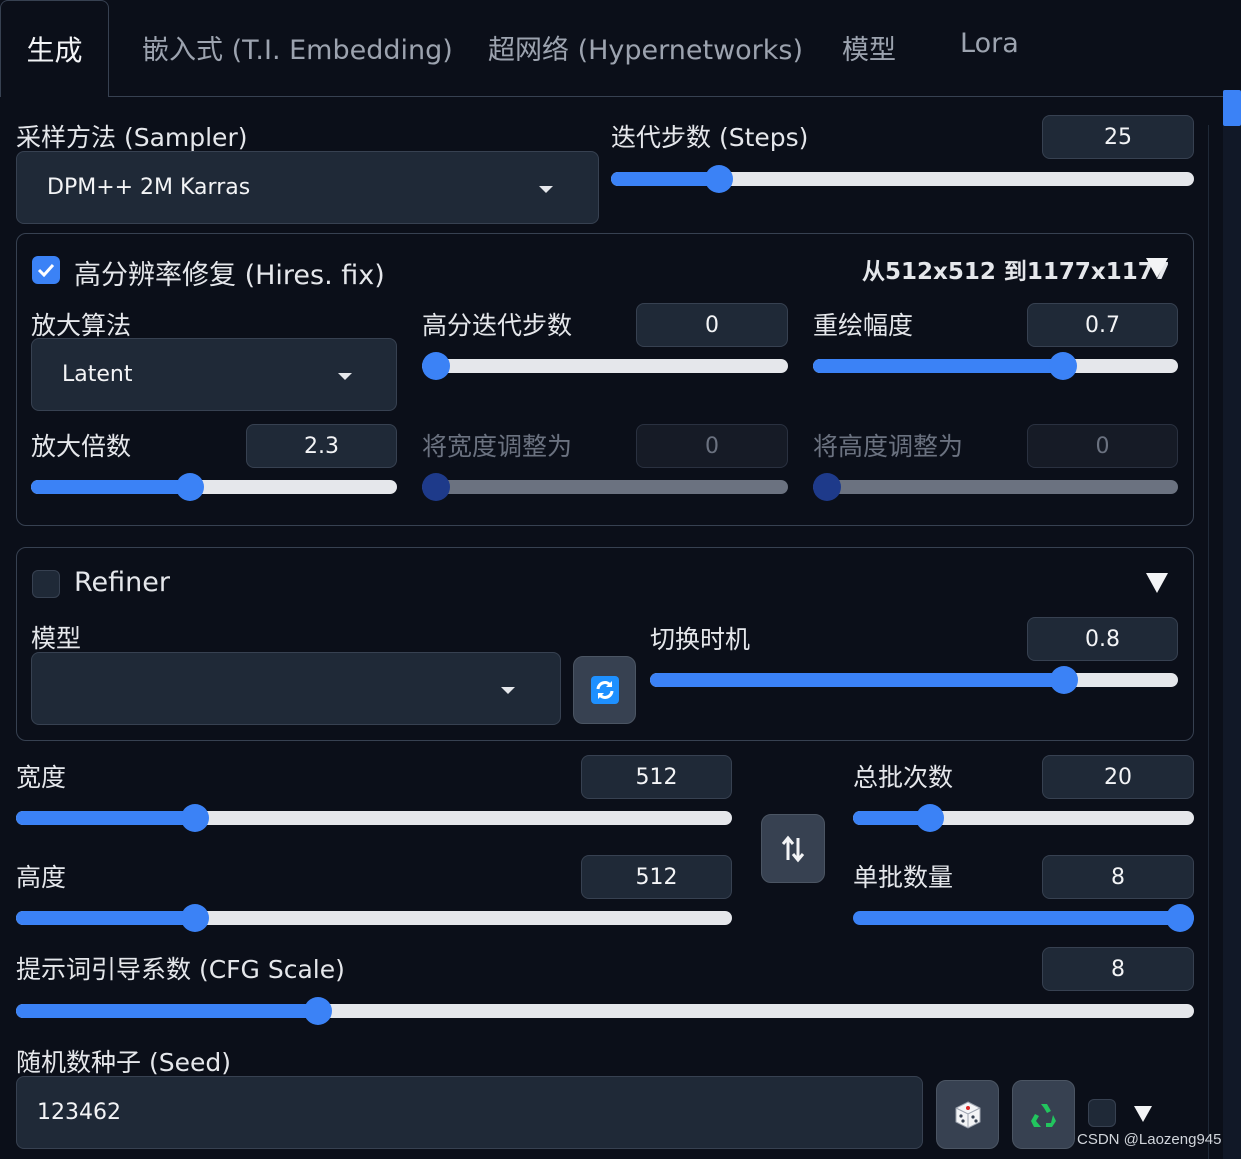  Describe the element at coordinates (1062, 366) in the screenshot. I see `denoise-slider-thumb` at that location.